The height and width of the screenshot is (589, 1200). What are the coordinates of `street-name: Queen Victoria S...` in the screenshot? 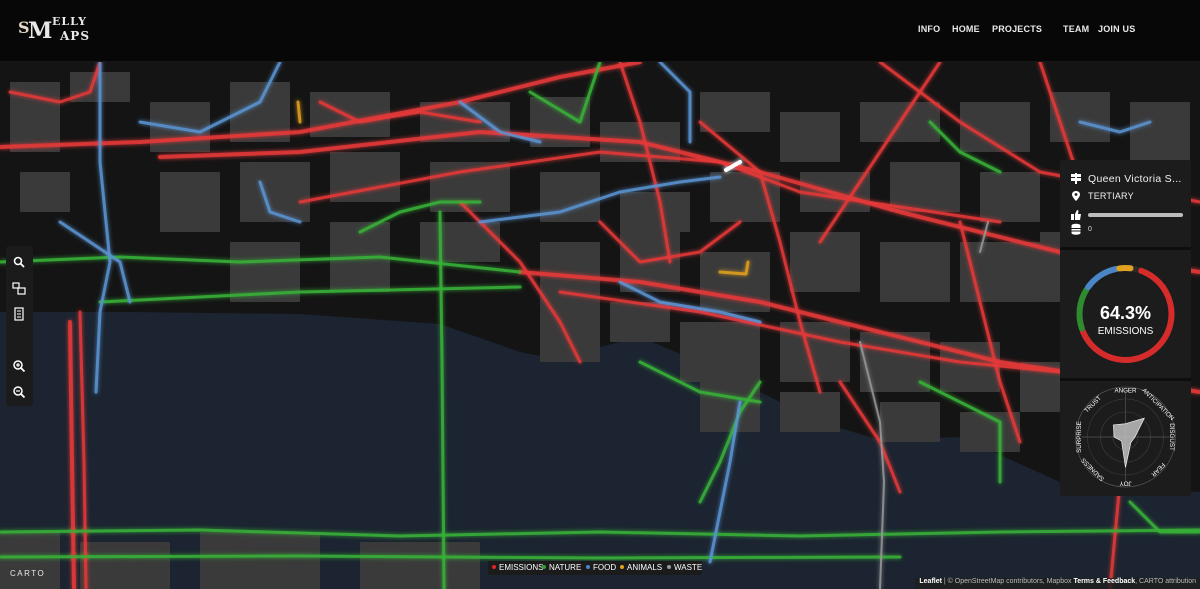 It's located at (1135, 179).